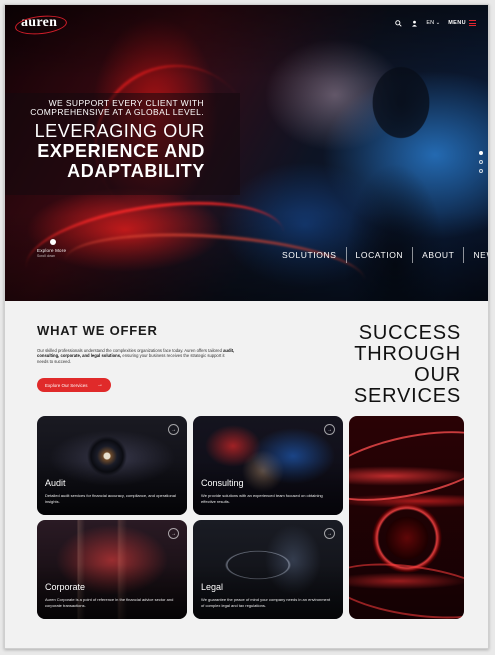 Image resolution: width=495 pixels, height=655 pixels. What do you see at coordinates (438, 255) in the screenshot?
I see `nav-item-about: ABOUT` at bounding box center [438, 255].